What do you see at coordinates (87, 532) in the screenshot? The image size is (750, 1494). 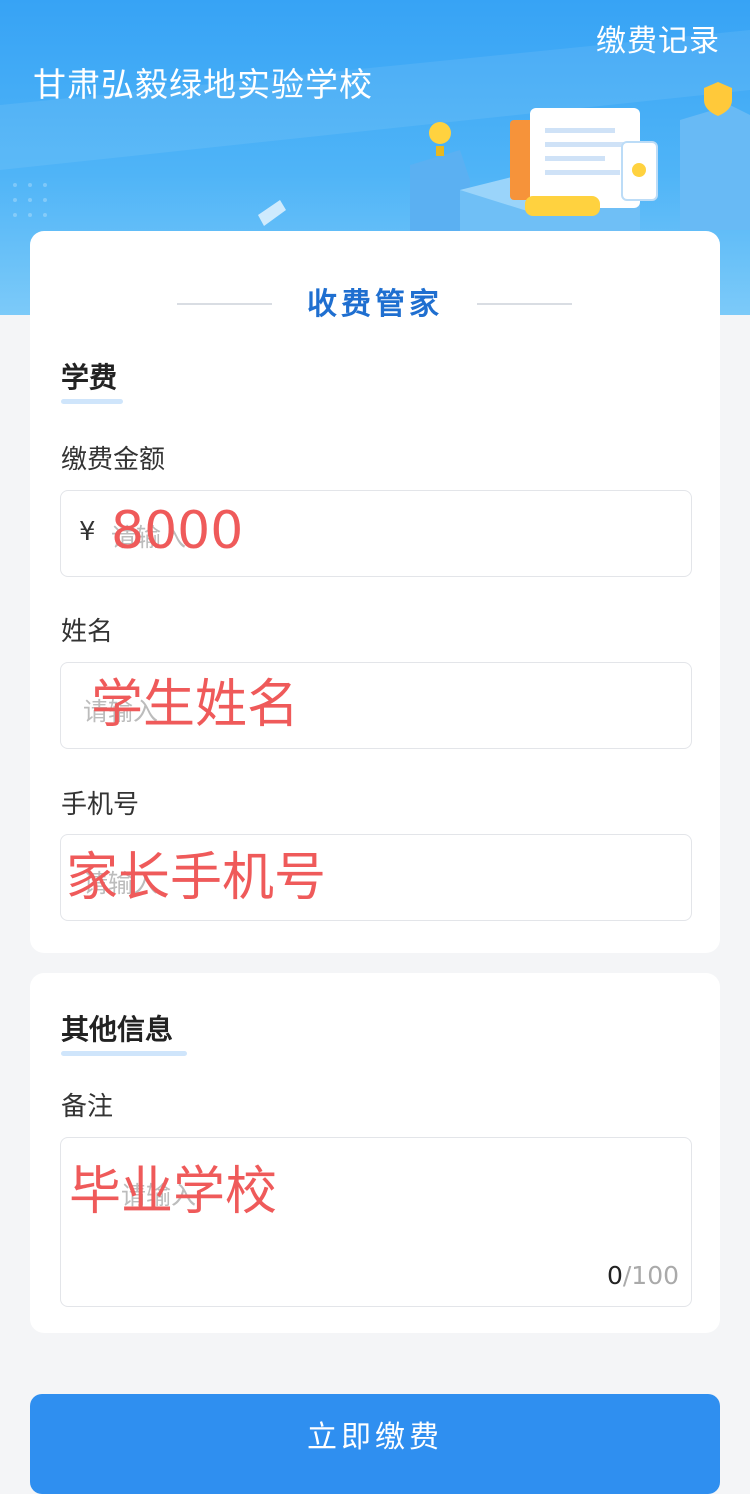 I see `currency-symbol: ¥` at bounding box center [87, 532].